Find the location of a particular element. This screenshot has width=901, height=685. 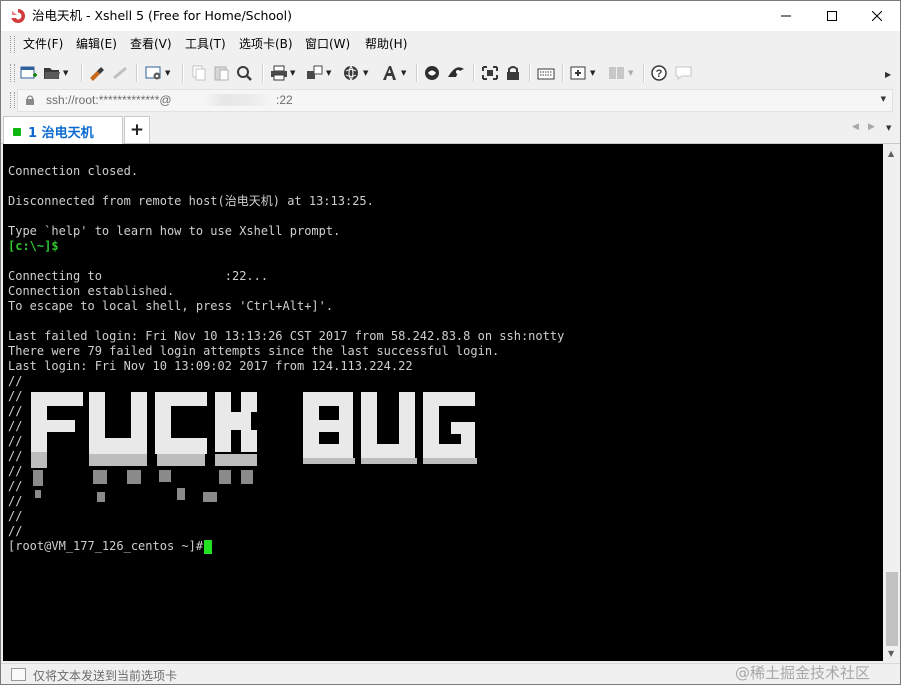

terminal-scrollbar: ▲ ▼ is located at coordinates (892, 402).